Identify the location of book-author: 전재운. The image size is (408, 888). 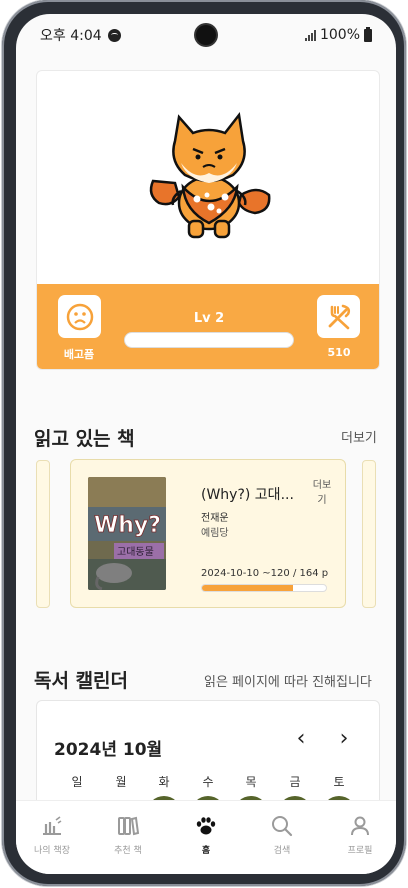
(215, 518).